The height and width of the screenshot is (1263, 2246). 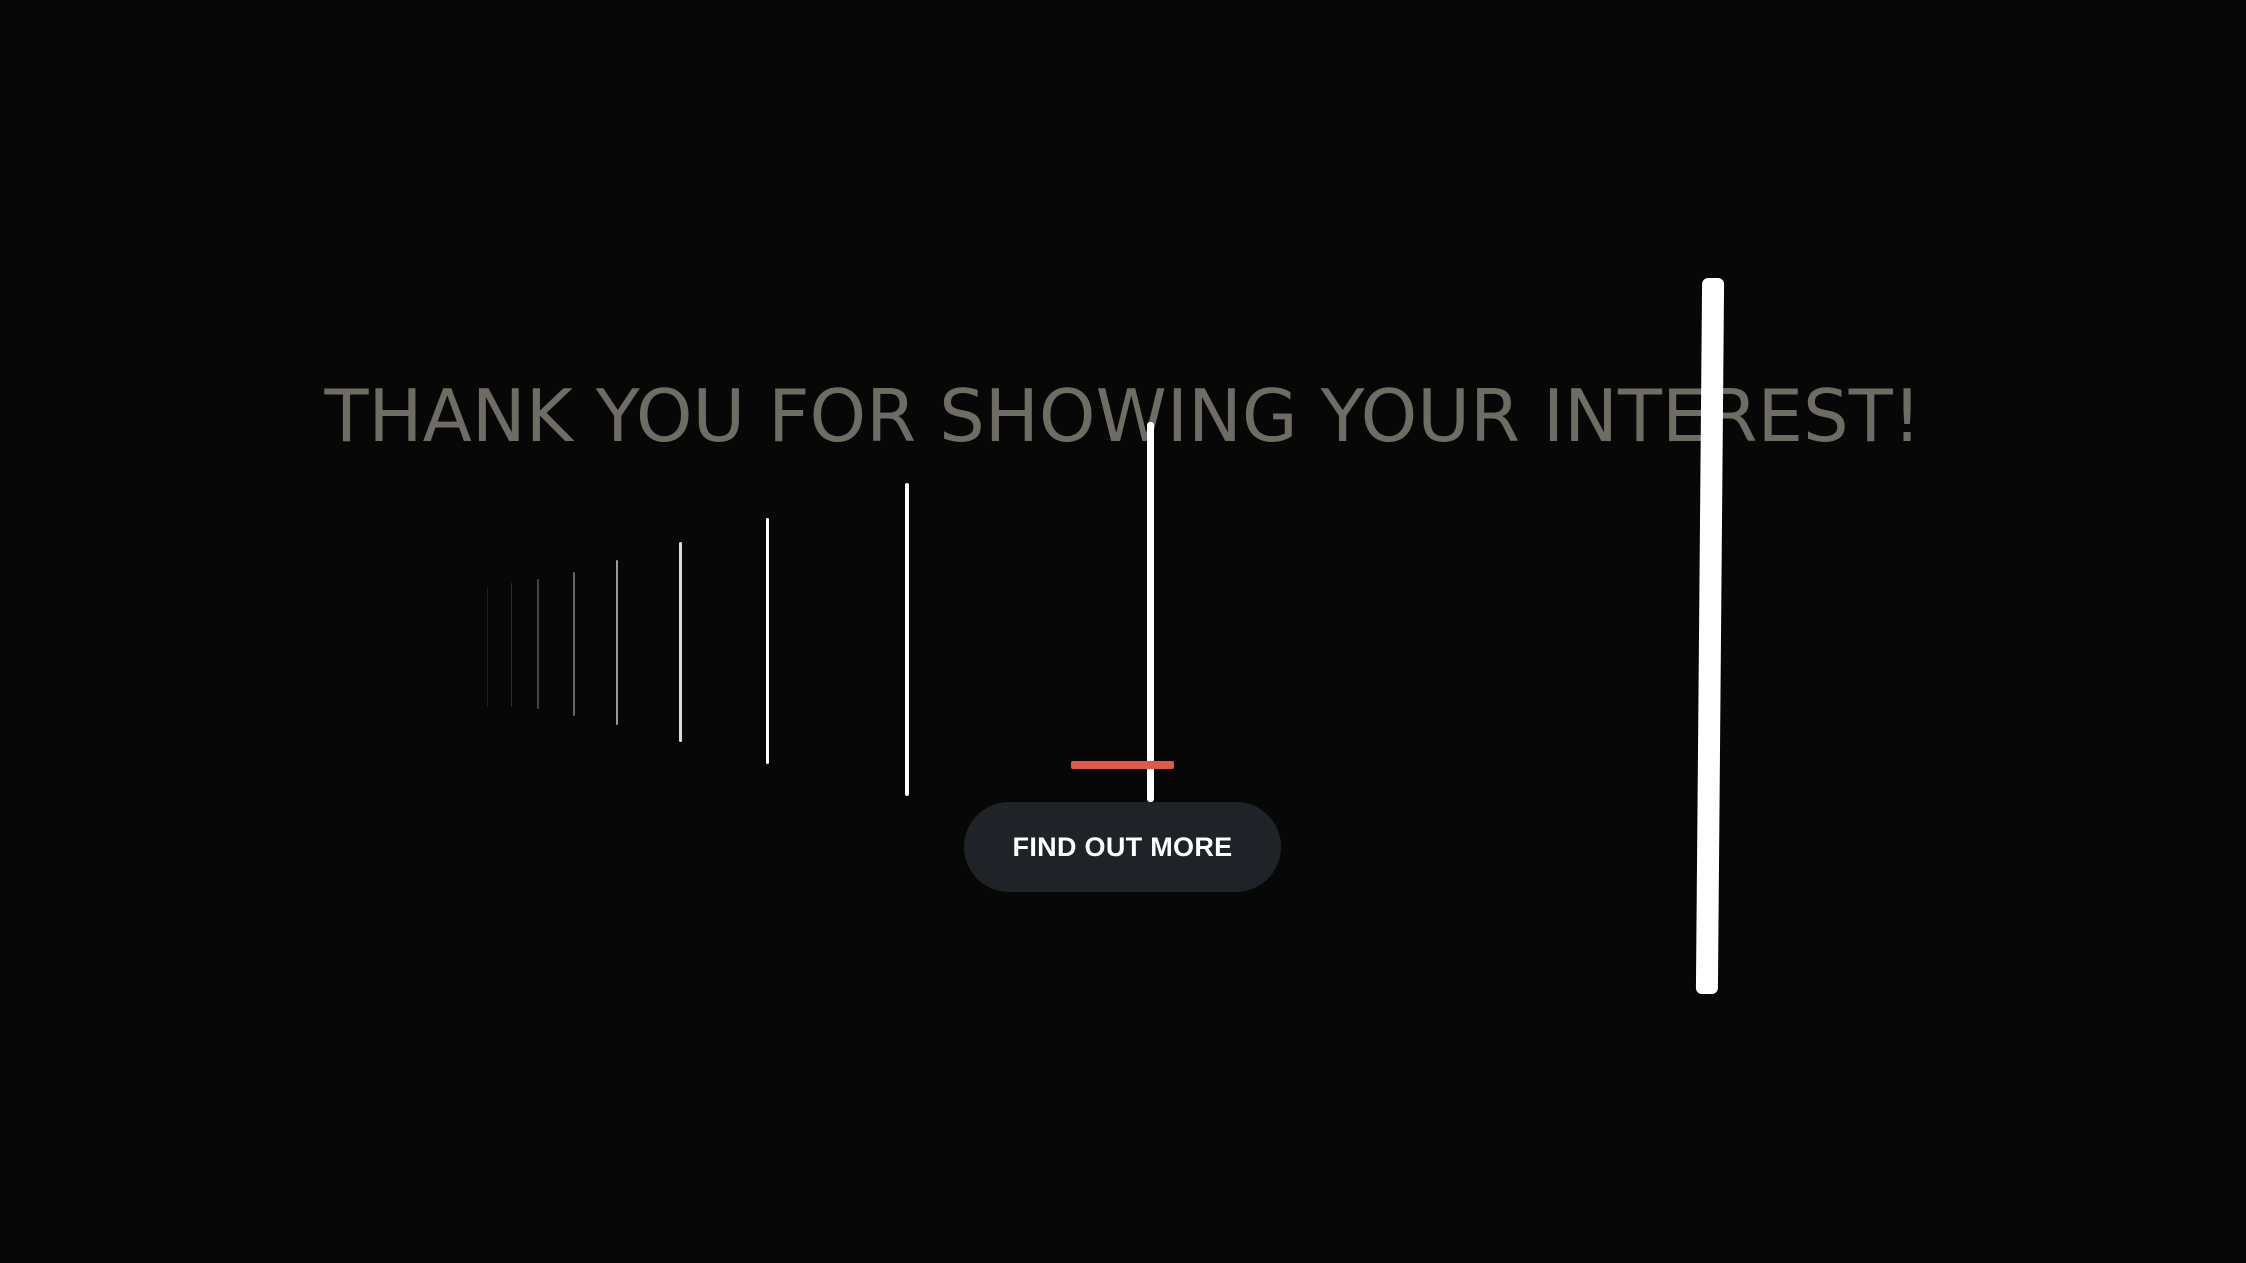 I want to click on page-title: THANK YOU FOR SHOWING YOUR INTEREST!, so click(x=1123, y=416).